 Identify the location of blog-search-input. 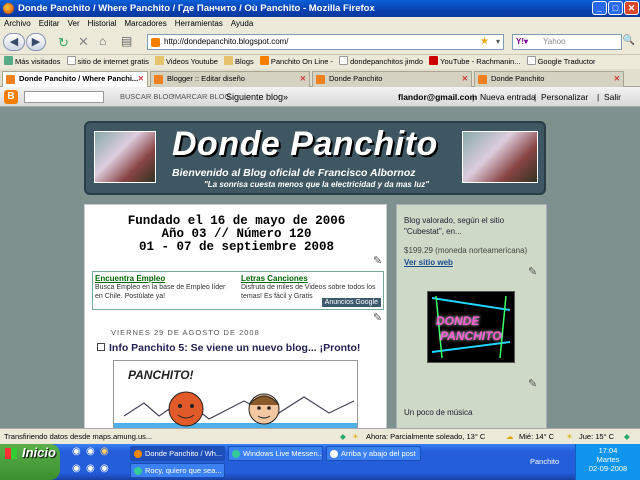
(64, 97).